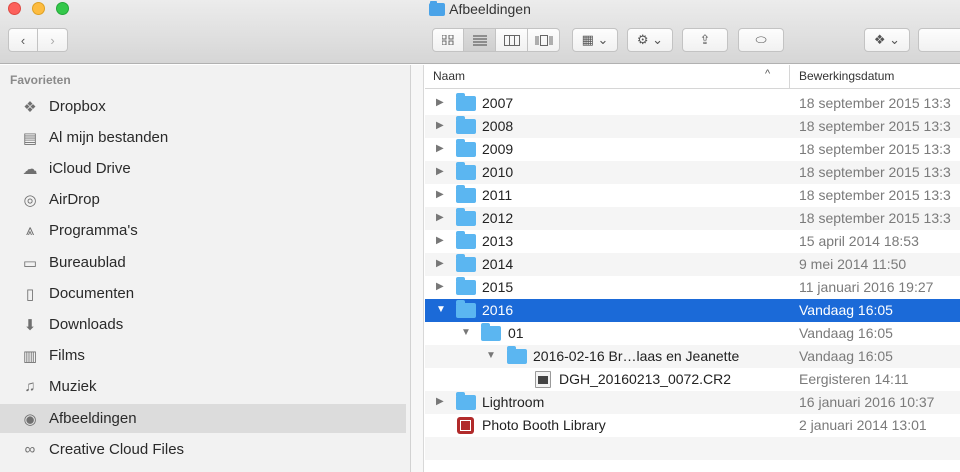 Image resolution: width=960 pixels, height=472 pixels. I want to click on sidebar-item-label: Documenten, so click(92, 293).